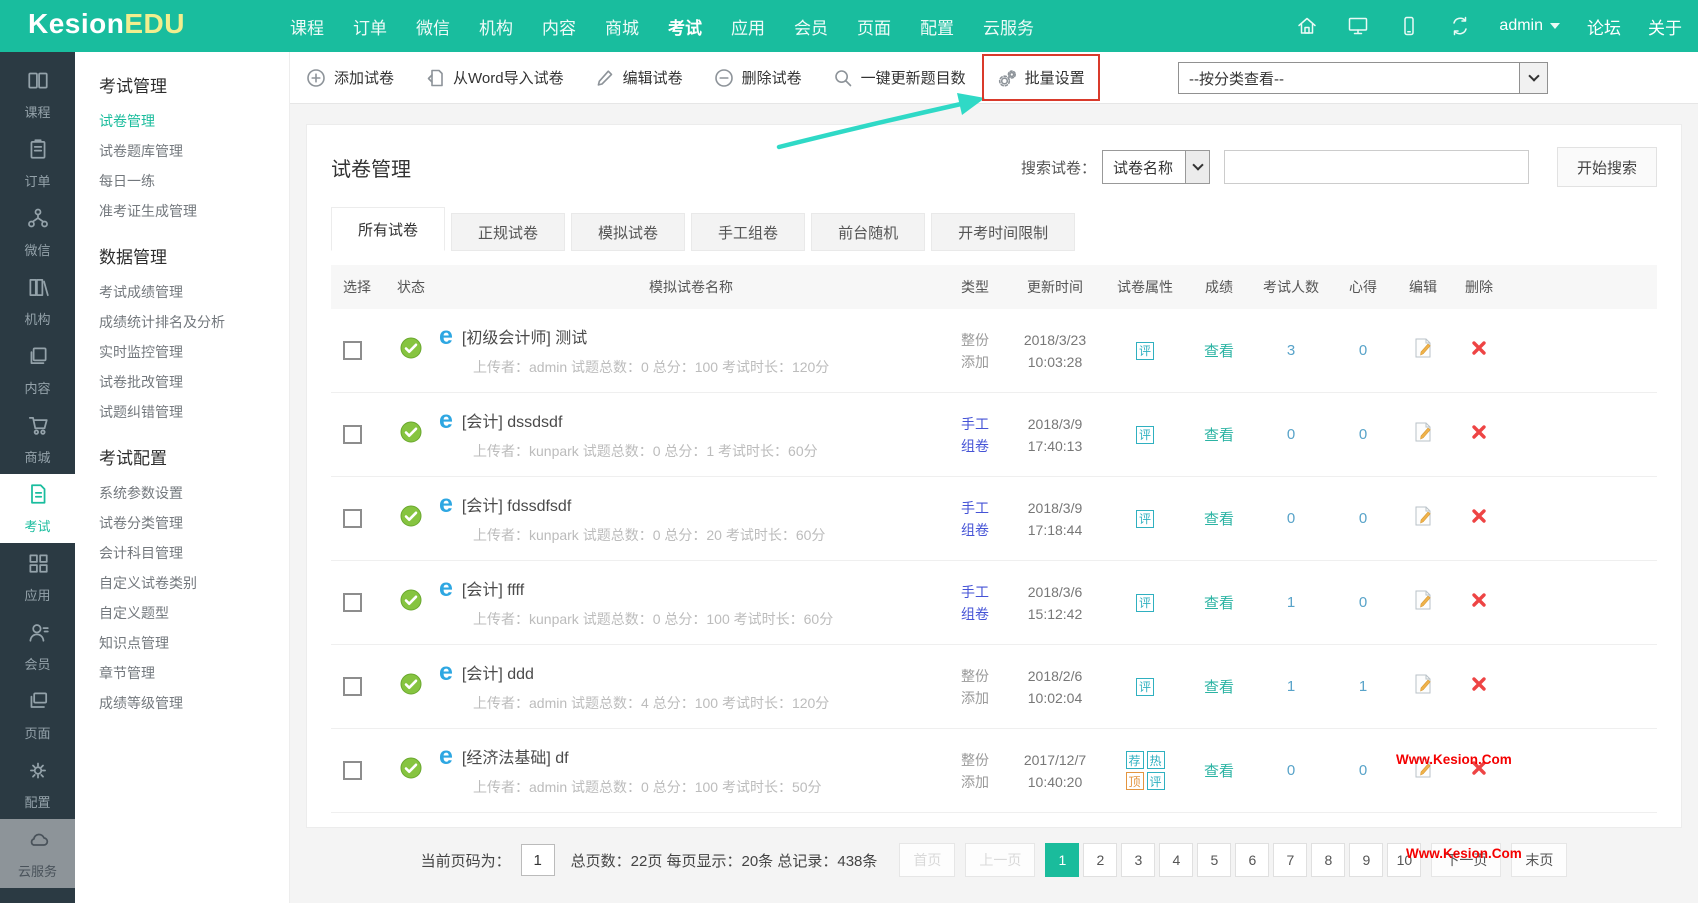  Describe the element at coordinates (194, 151) in the screenshot. I see `submenu-item: 试卷题库管理` at that location.